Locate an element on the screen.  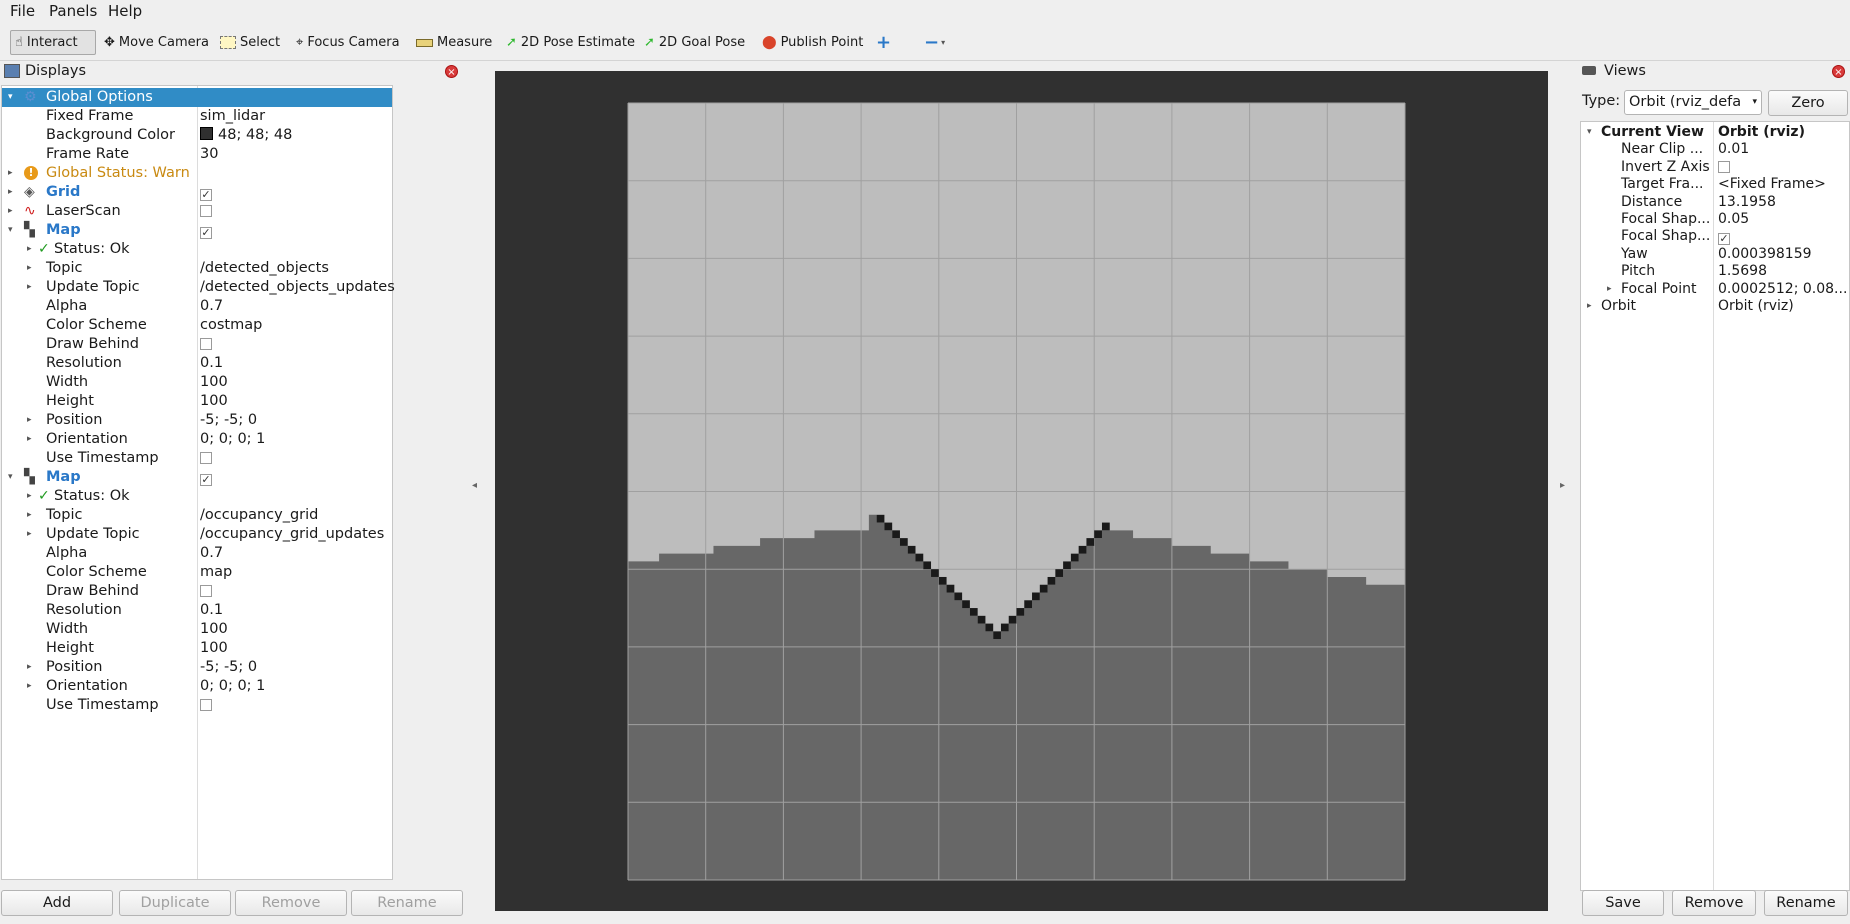
background-color-row: Background Color 48; 48; 48 is located at coordinates (197, 135).